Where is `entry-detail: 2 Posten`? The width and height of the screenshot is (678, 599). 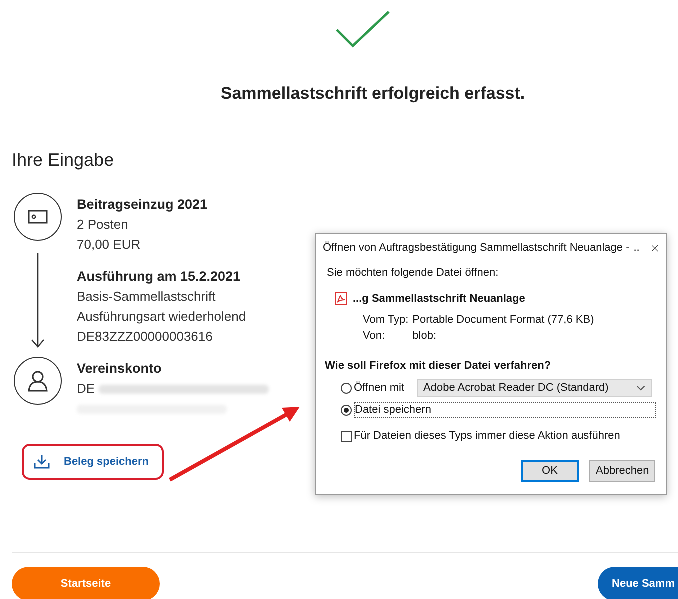
entry-detail: 2 Posten is located at coordinates (102, 225).